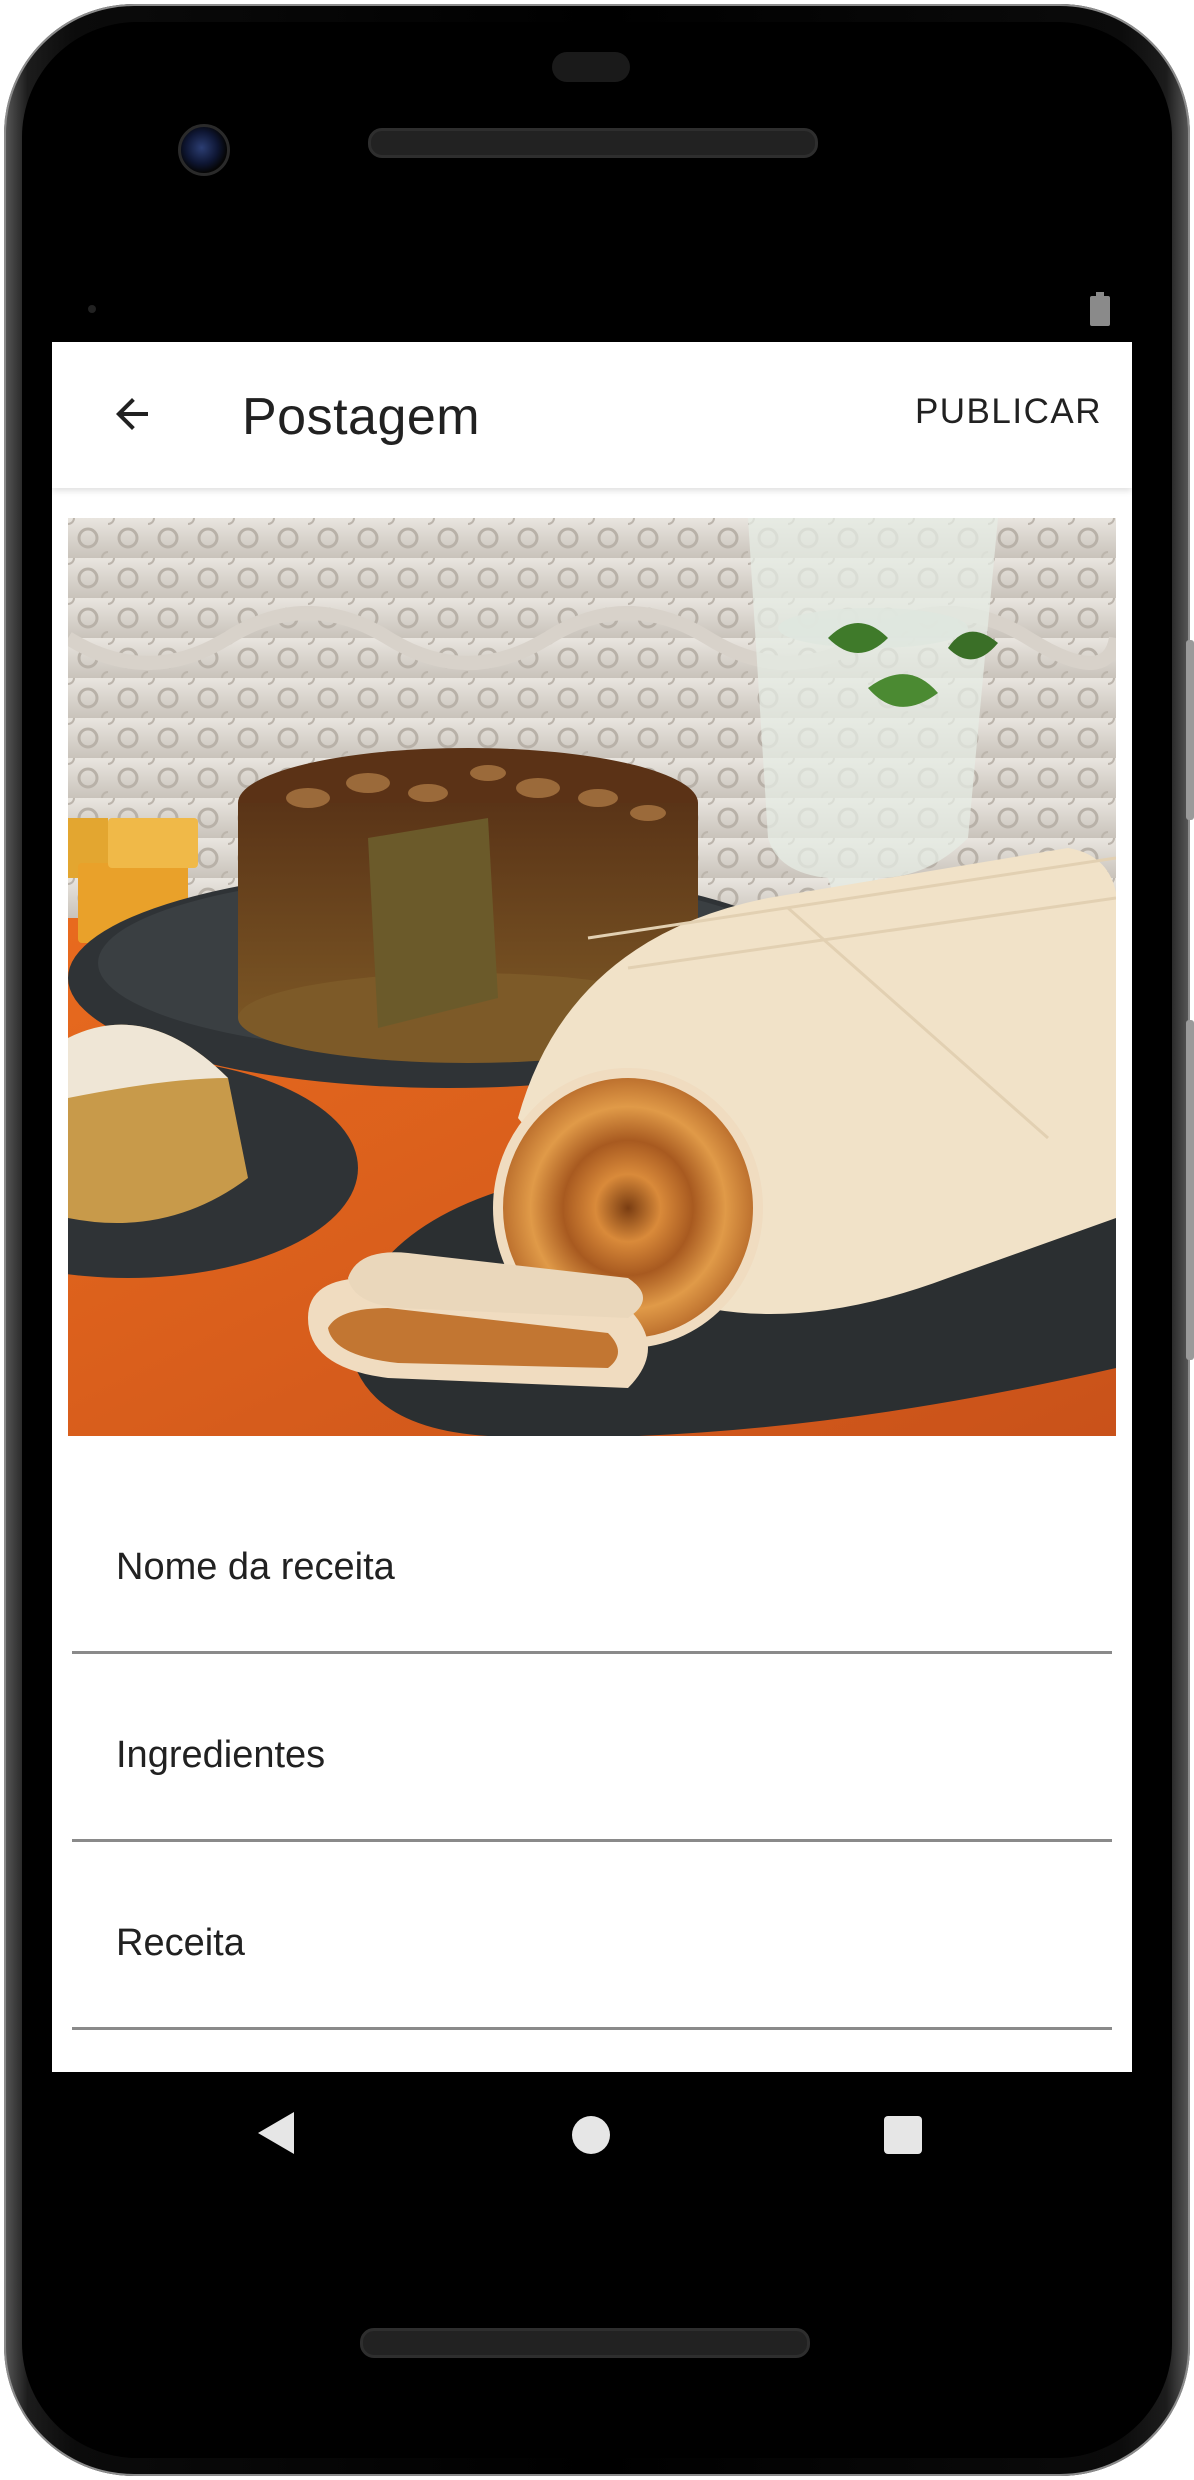 This screenshot has height=2480, width=1194. I want to click on nav-back-button, so click(276, 2133).